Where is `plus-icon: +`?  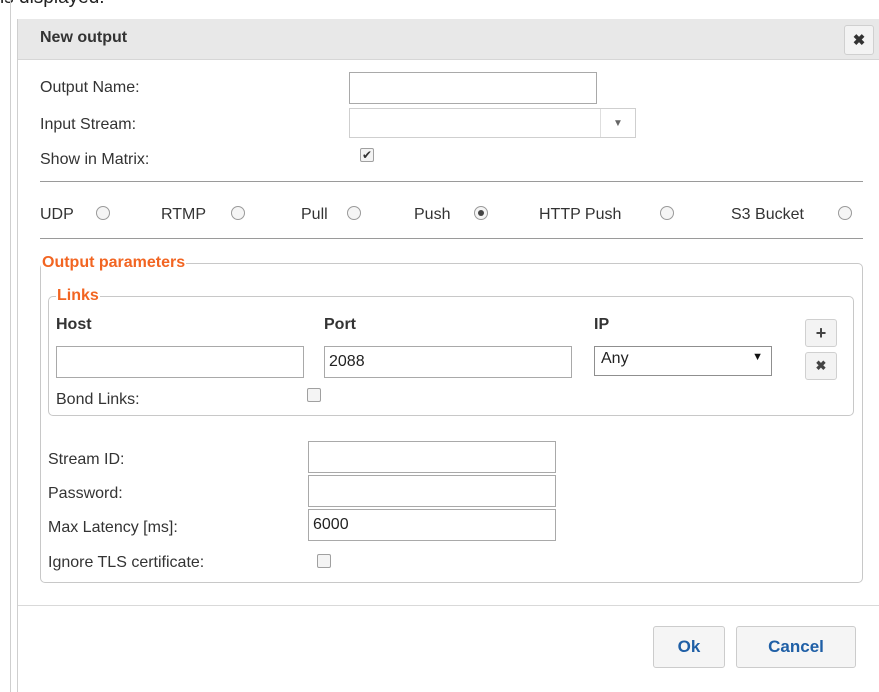
plus-icon: + is located at coordinates (821, 332).